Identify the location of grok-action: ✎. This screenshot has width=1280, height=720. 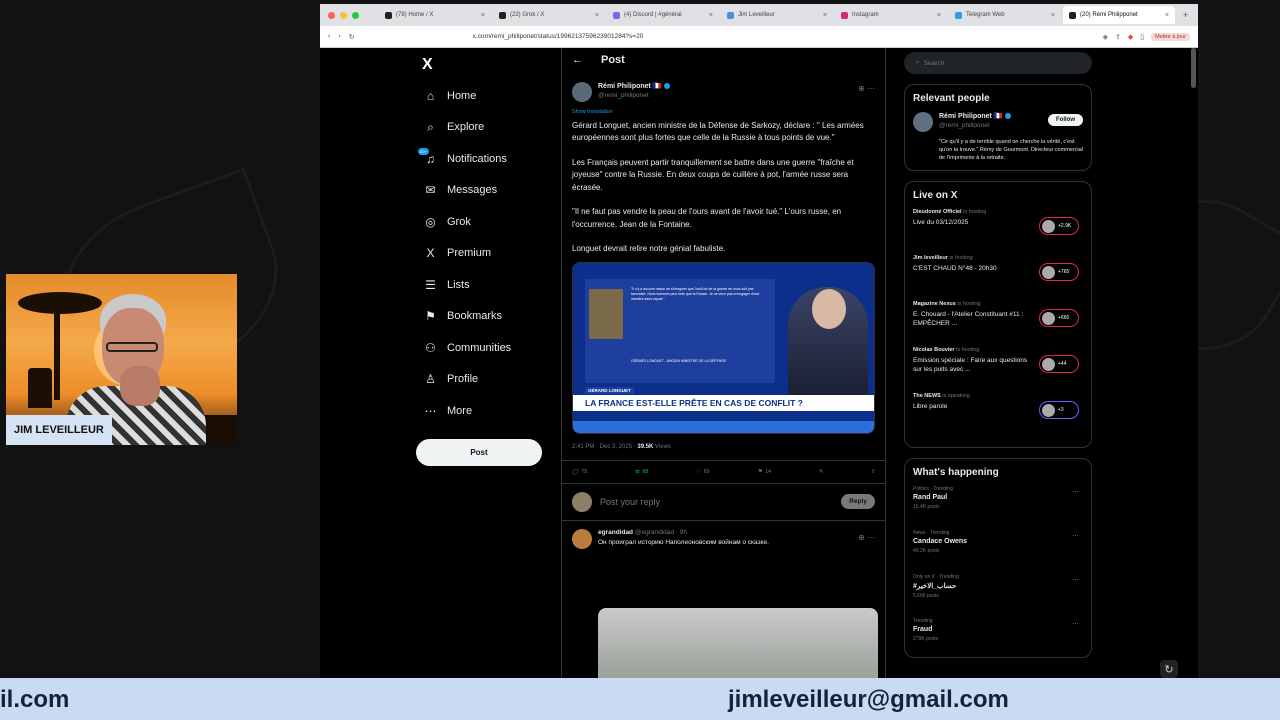
(820, 472).